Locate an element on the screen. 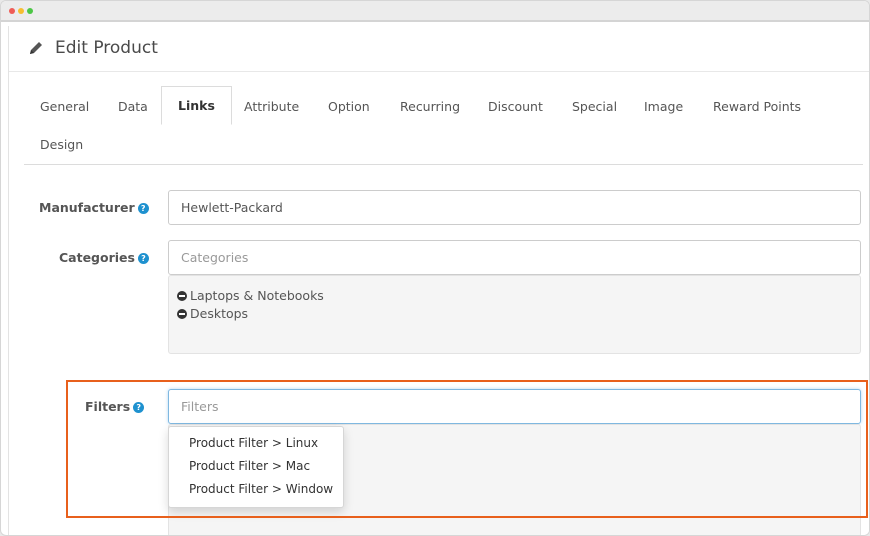  tab-recurring: Recurring is located at coordinates (430, 107).